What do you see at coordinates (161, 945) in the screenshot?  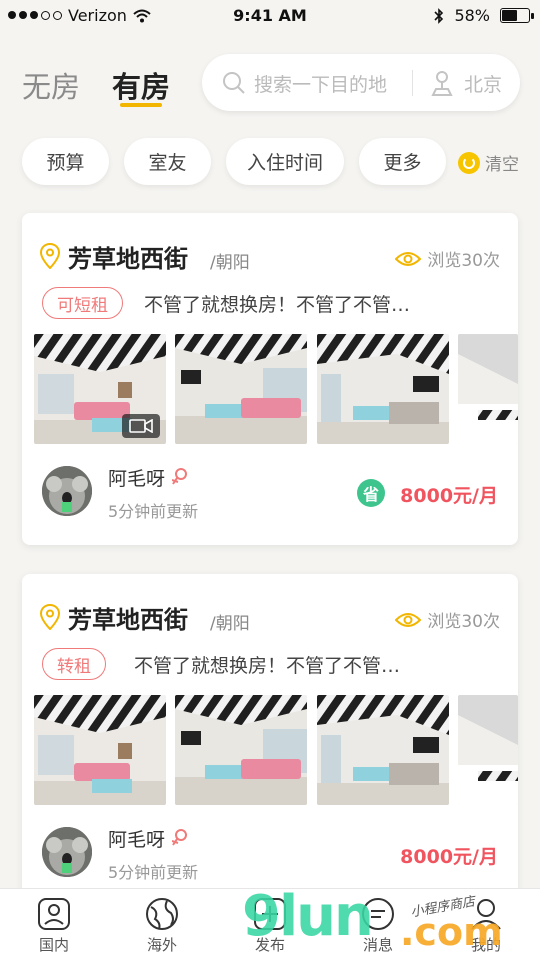 I see `nav-label: 海外` at bounding box center [161, 945].